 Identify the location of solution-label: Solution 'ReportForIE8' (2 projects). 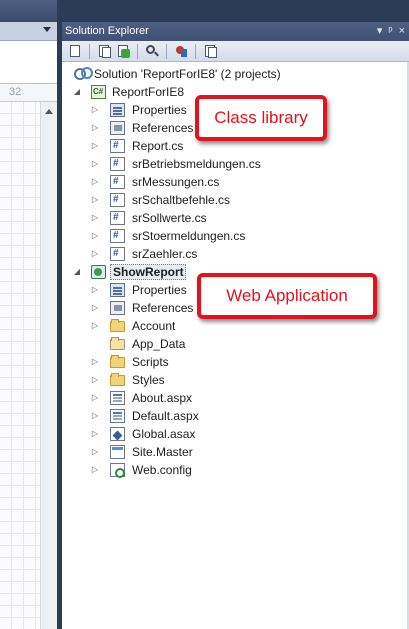
(187, 74).